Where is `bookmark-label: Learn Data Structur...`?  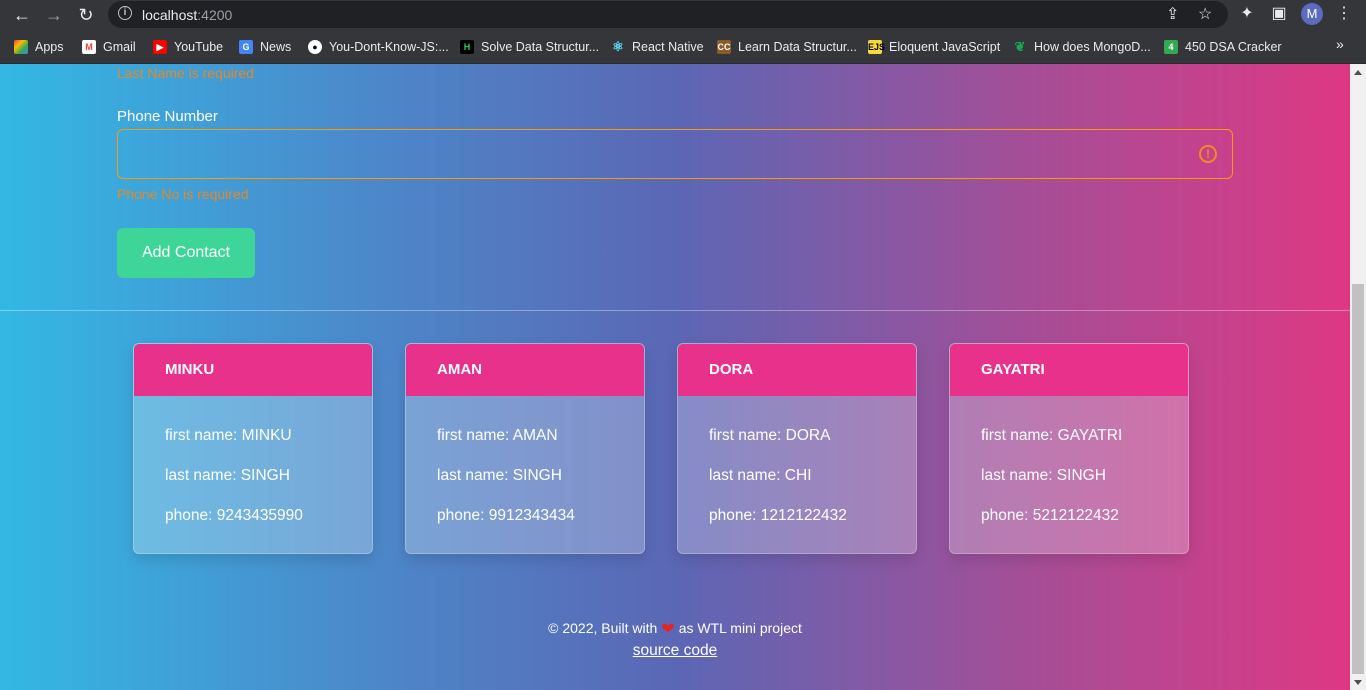
bookmark-label: Learn Data Structur... is located at coordinates (797, 47).